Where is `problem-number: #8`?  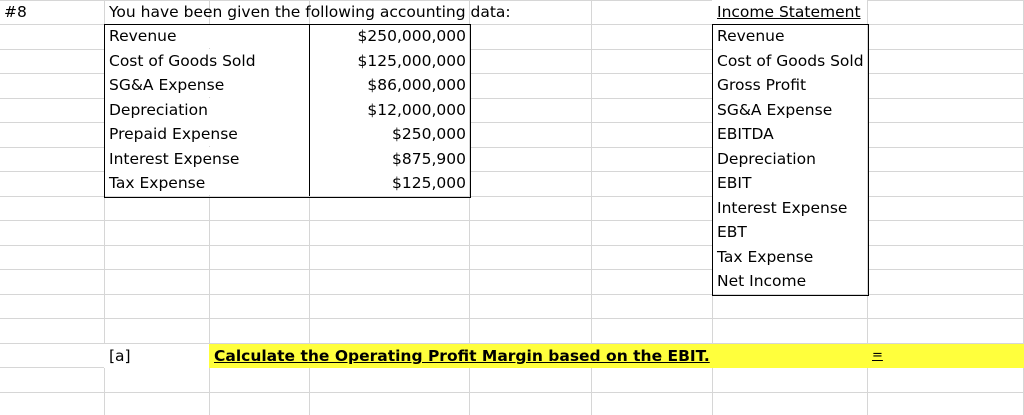
problem-number: #8 is located at coordinates (52, 12).